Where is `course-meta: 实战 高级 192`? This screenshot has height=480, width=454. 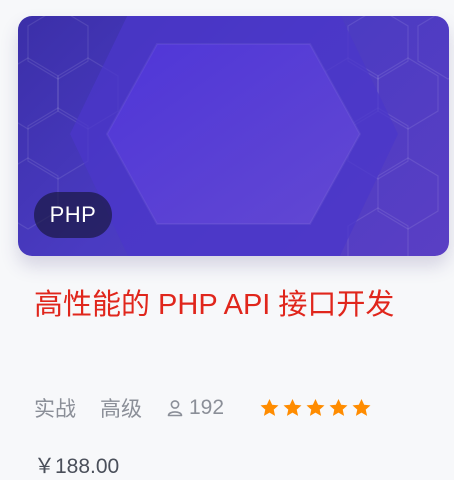 course-meta: 实战 高级 192 is located at coordinates (203, 408).